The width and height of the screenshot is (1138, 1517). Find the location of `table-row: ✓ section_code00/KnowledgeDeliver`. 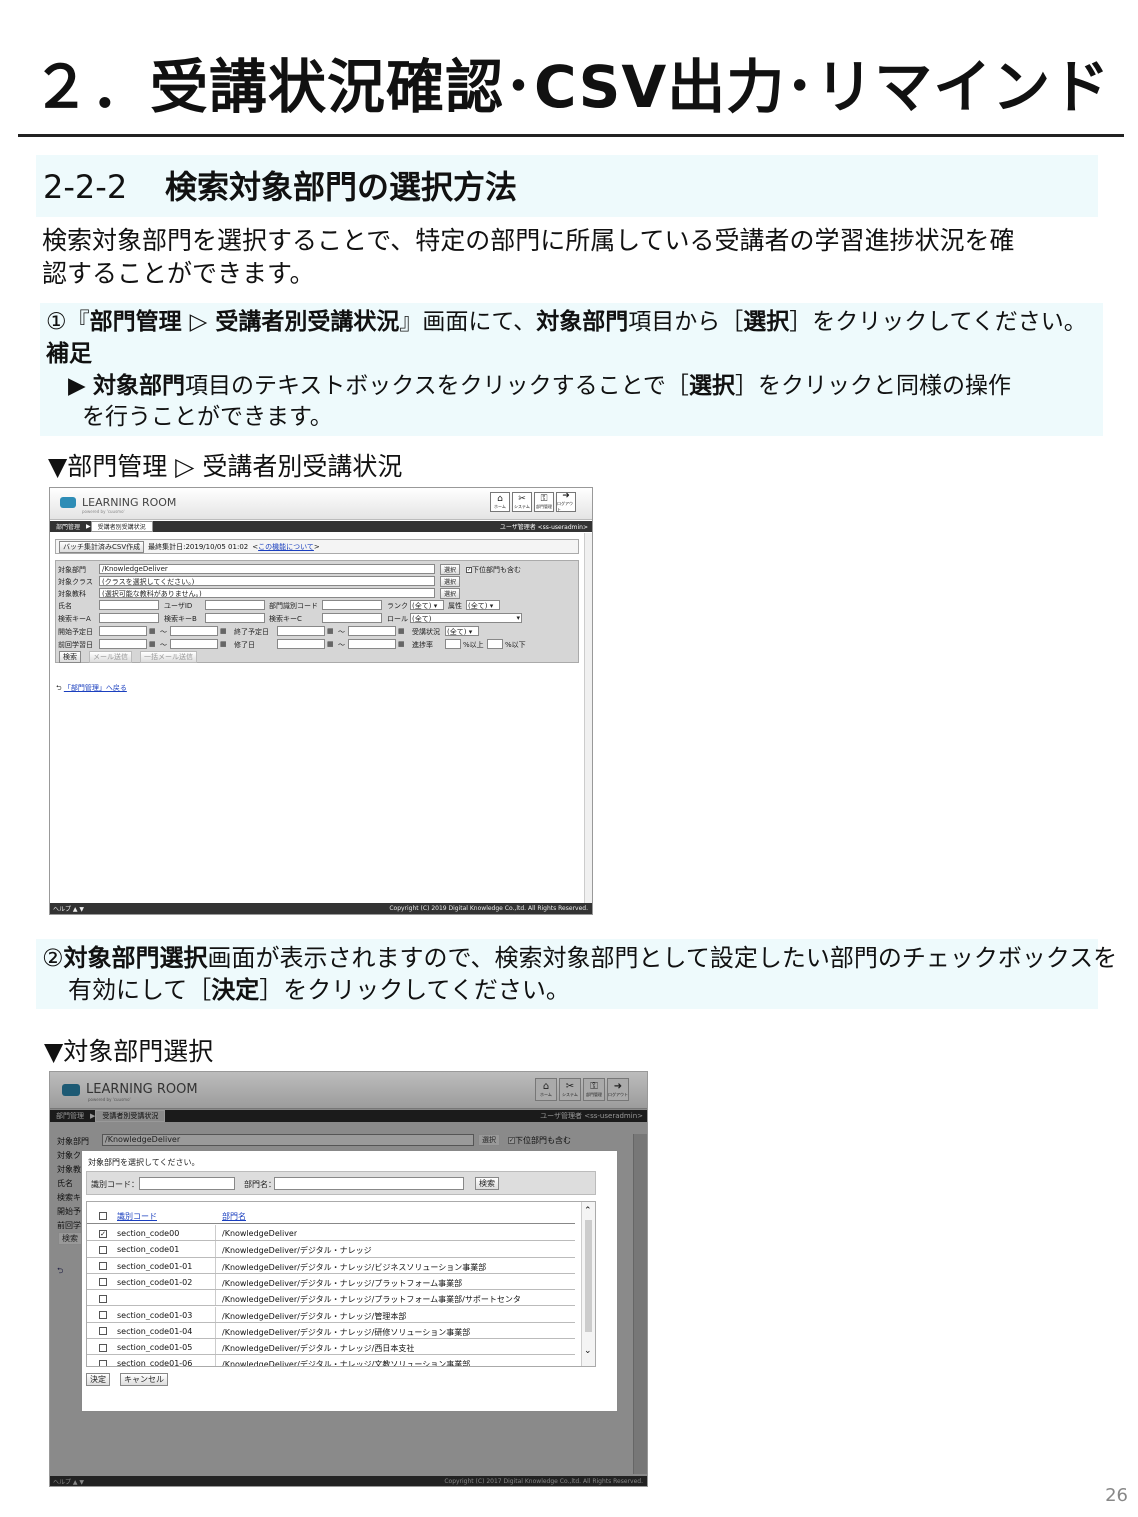

table-row: ✓ section_code00/KnowledgeDeliver is located at coordinates (331, 1233).